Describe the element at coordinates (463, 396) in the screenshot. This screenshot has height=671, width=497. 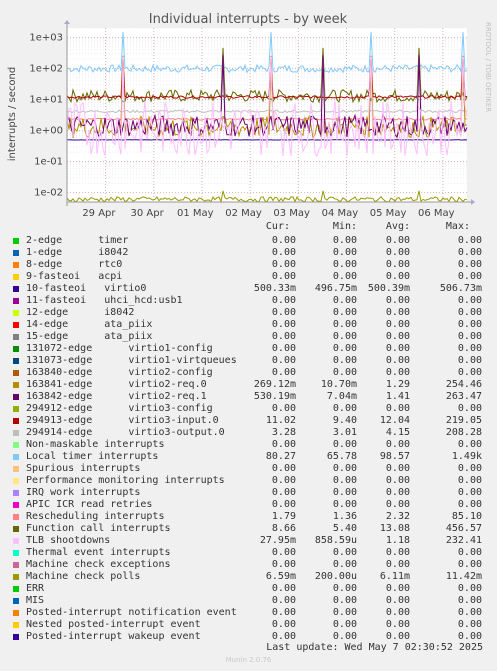
I see `legend-max-value: 263.47` at that location.